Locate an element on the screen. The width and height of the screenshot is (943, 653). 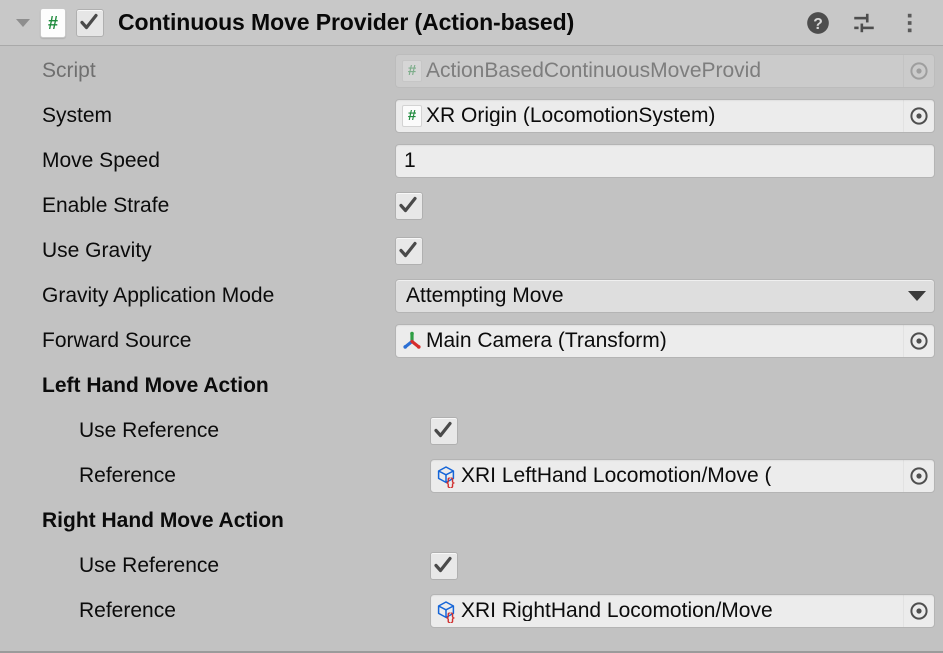
transform-axes-icon is located at coordinates (412, 340).